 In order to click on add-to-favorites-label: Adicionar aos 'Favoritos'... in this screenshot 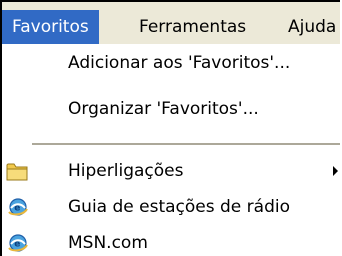, I will do `click(179, 63)`.